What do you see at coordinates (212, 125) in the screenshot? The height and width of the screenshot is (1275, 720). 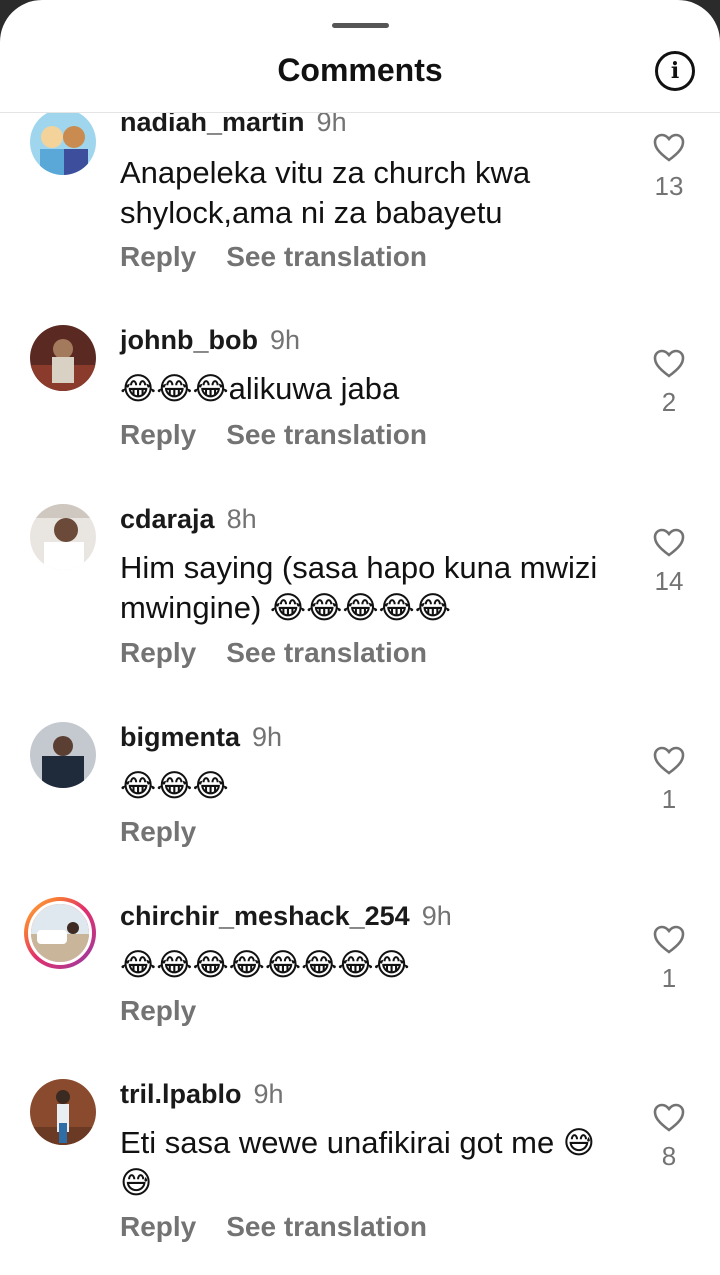 I see `comment-username: nadiah_martin` at bounding box center [212, 125].